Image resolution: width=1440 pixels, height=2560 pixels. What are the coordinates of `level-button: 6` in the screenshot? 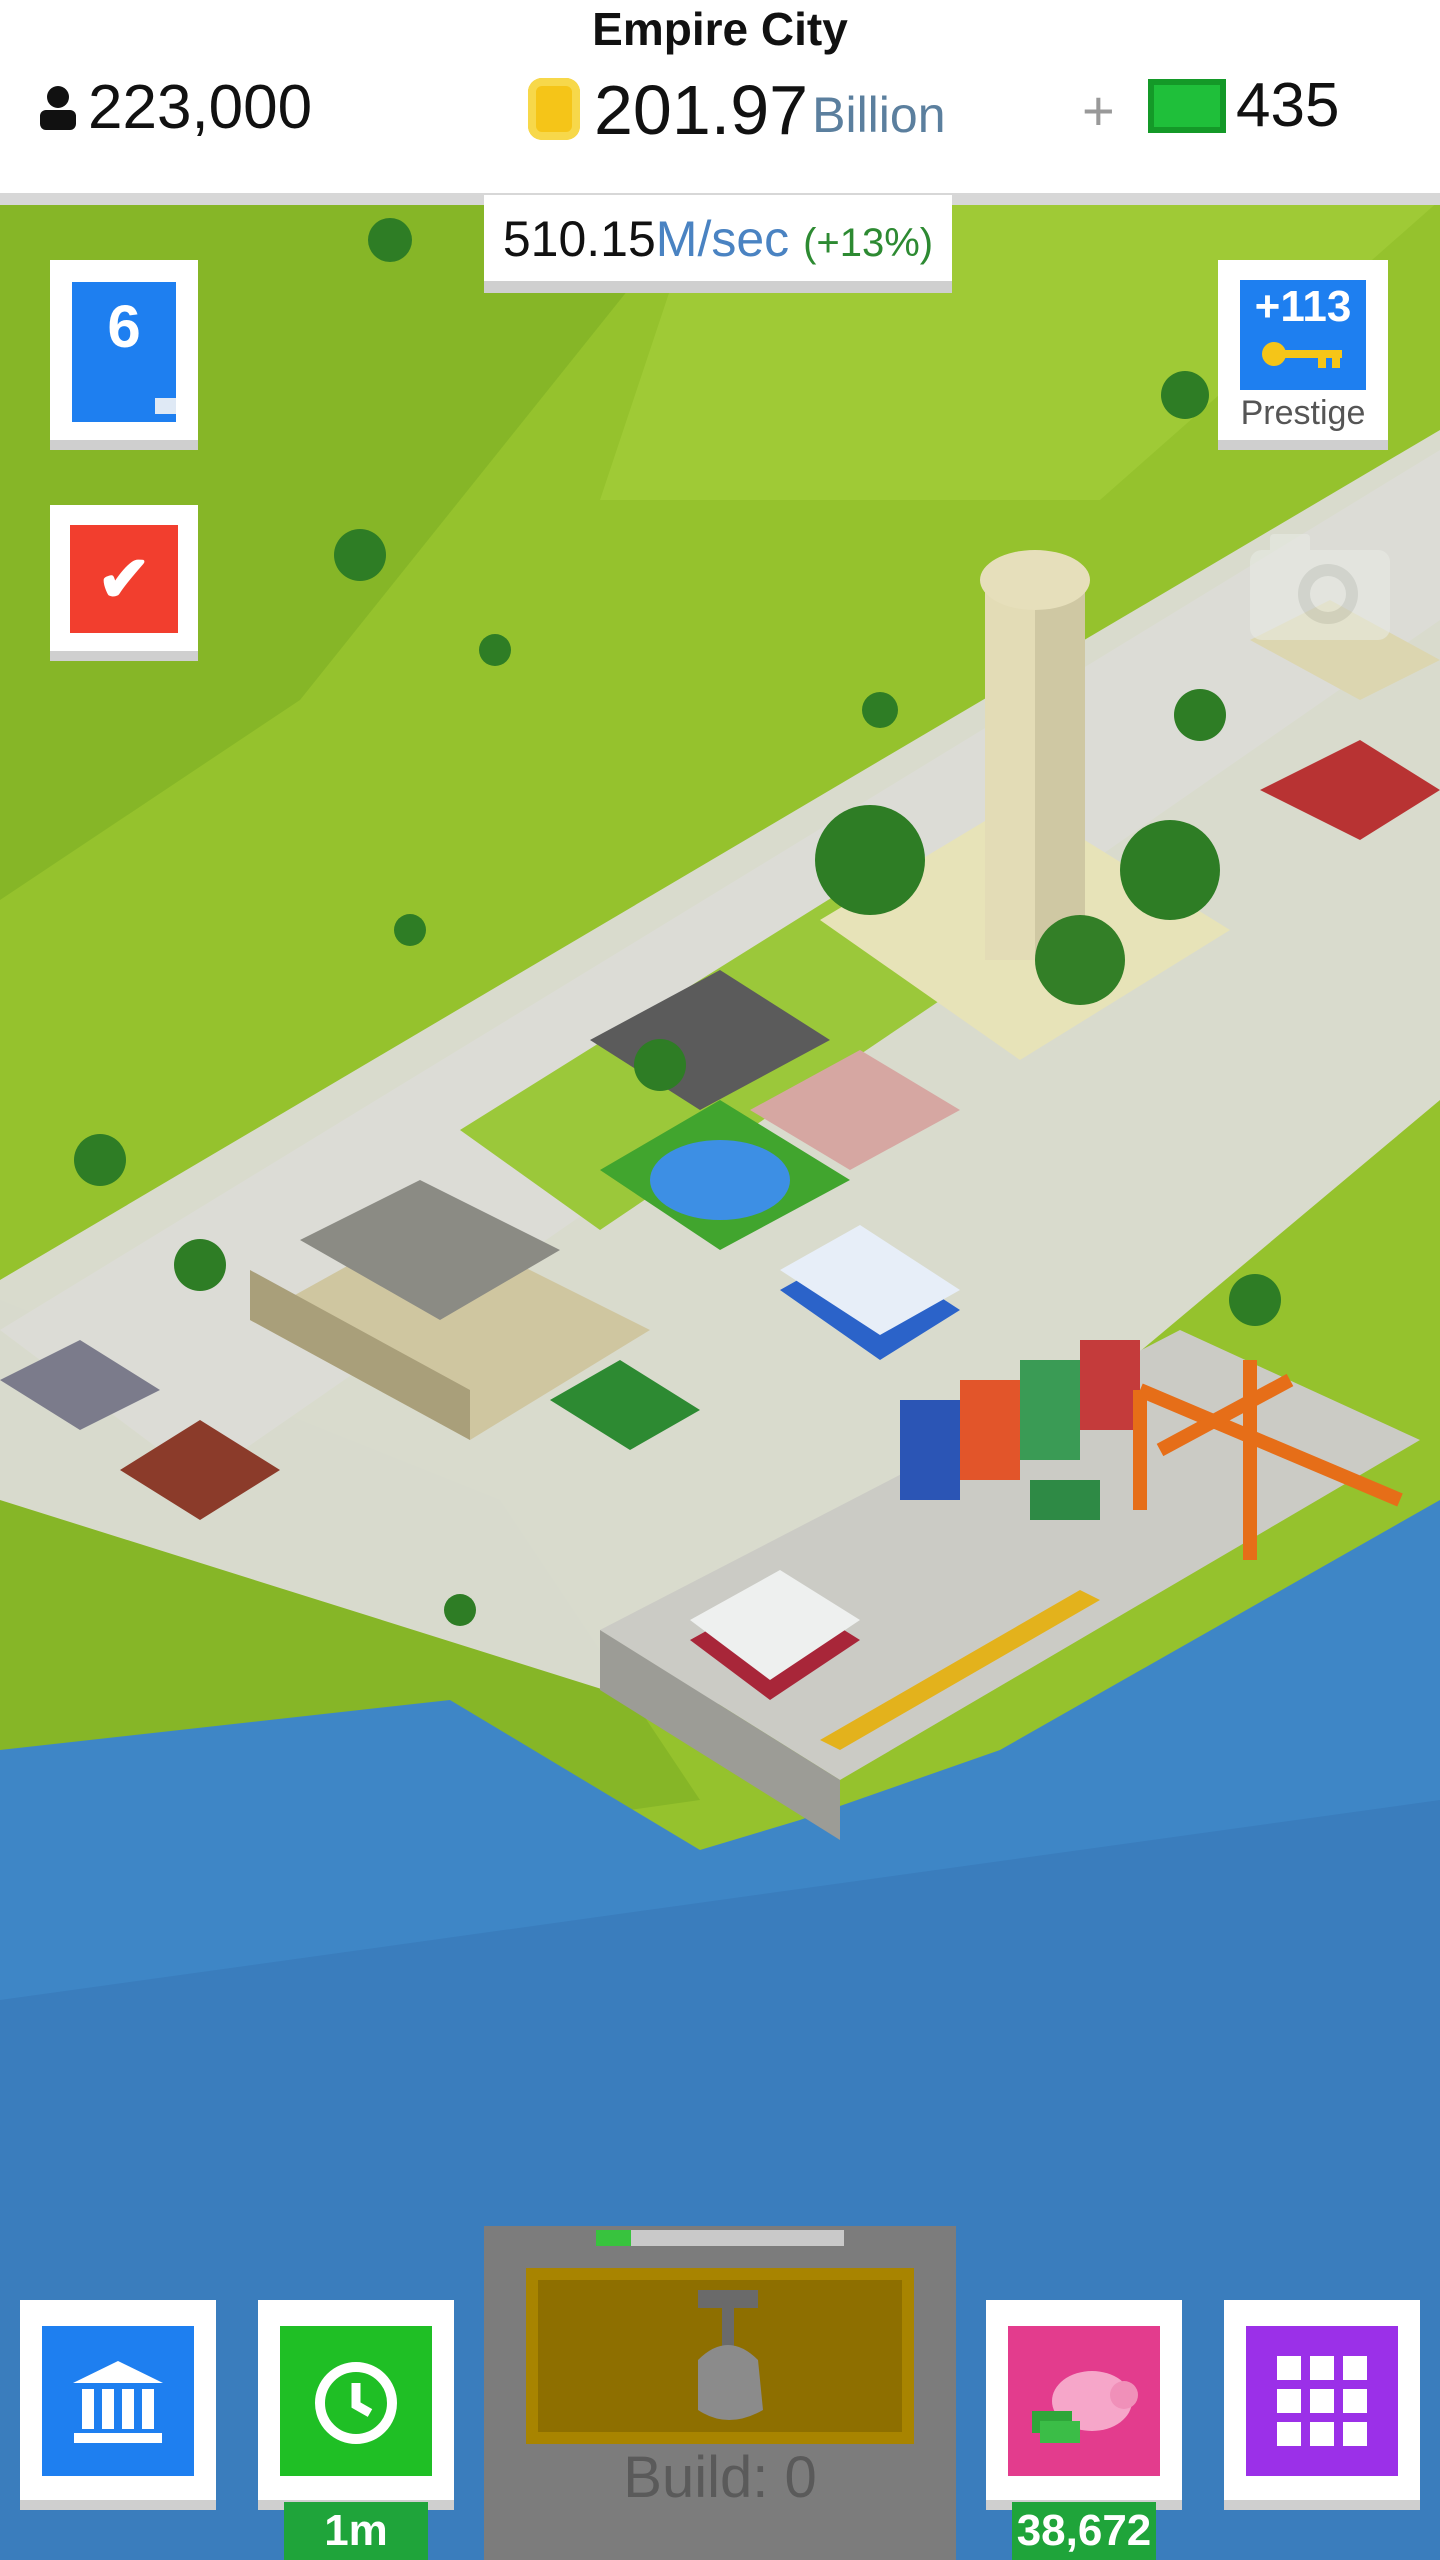 It's located at (124, 355).